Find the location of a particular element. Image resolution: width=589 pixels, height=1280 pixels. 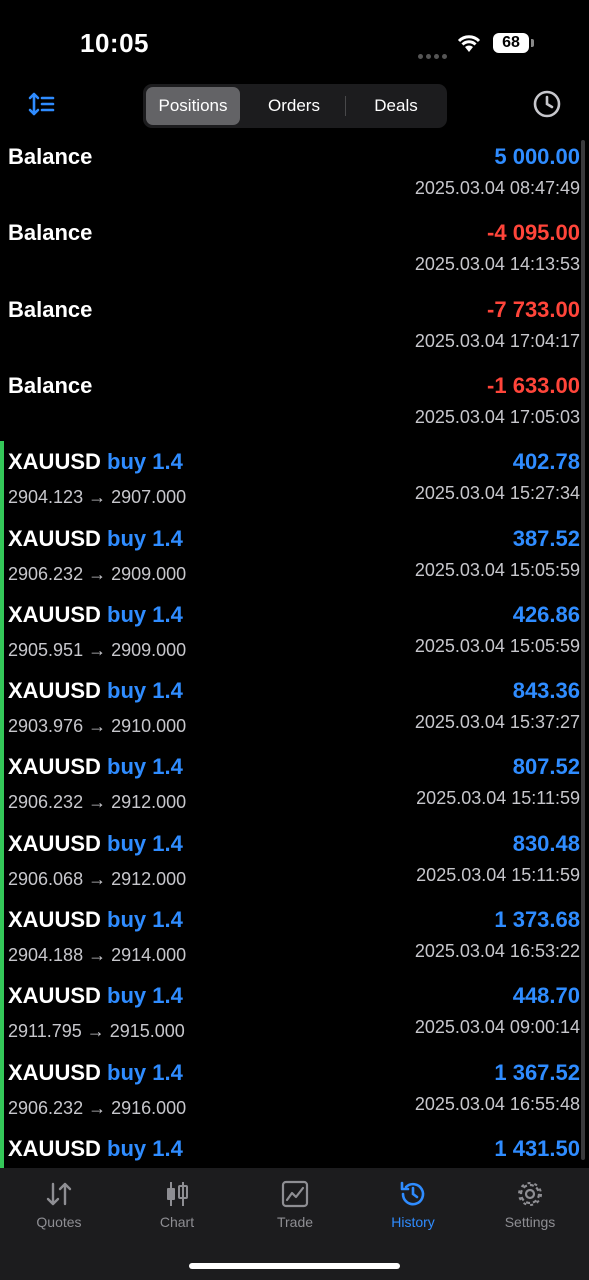

balance-row: Balance -7 733.00 2025.03.04 17:04:17 is located at coordinates (294, 327).